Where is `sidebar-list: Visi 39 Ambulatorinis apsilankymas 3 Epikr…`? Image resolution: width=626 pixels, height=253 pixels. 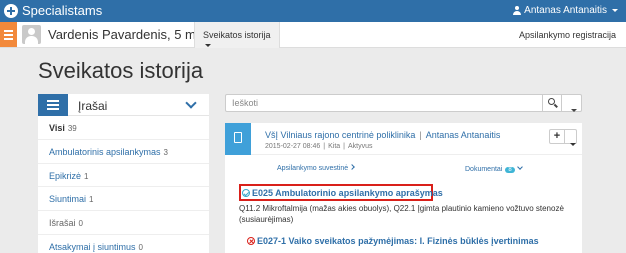
sidebar-list: Visi 39 Ambulatorinis apsilankymas 3 Epikr… is located at coordinates (123, 184).